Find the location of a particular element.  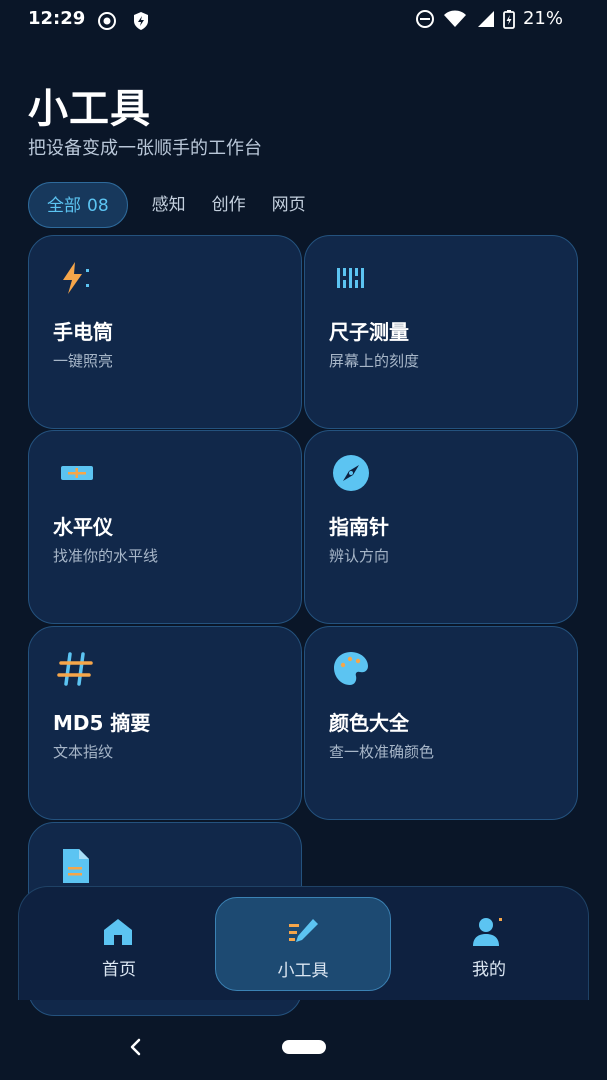

system-back-icon is located at coordinates (136, 1047).